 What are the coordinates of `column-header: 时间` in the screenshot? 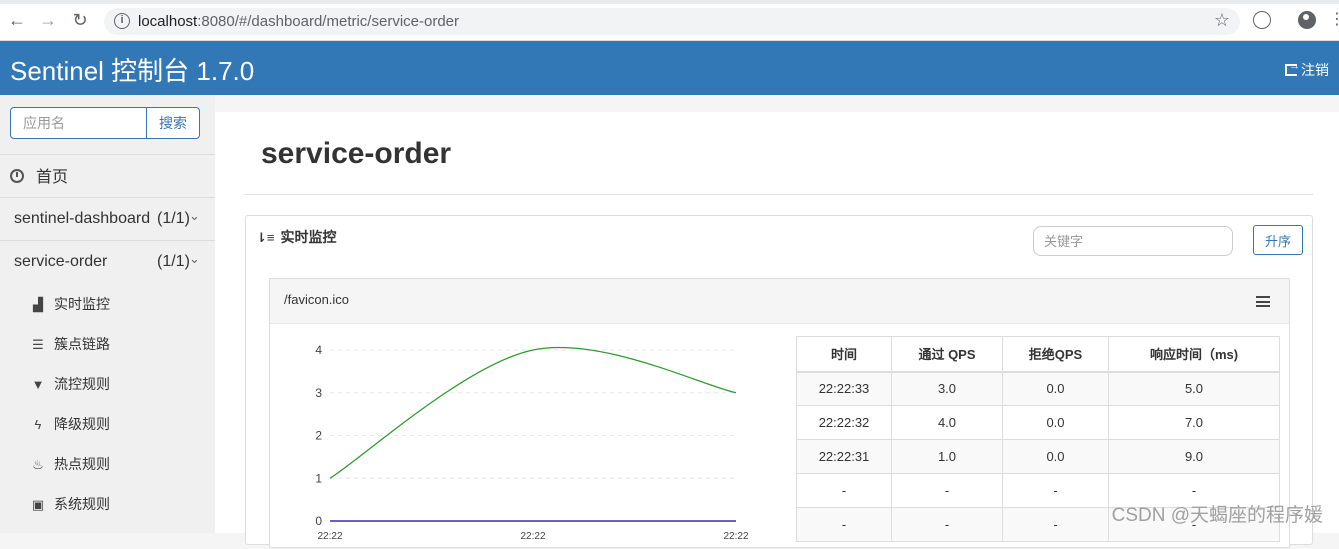 It's located at (844, 354).